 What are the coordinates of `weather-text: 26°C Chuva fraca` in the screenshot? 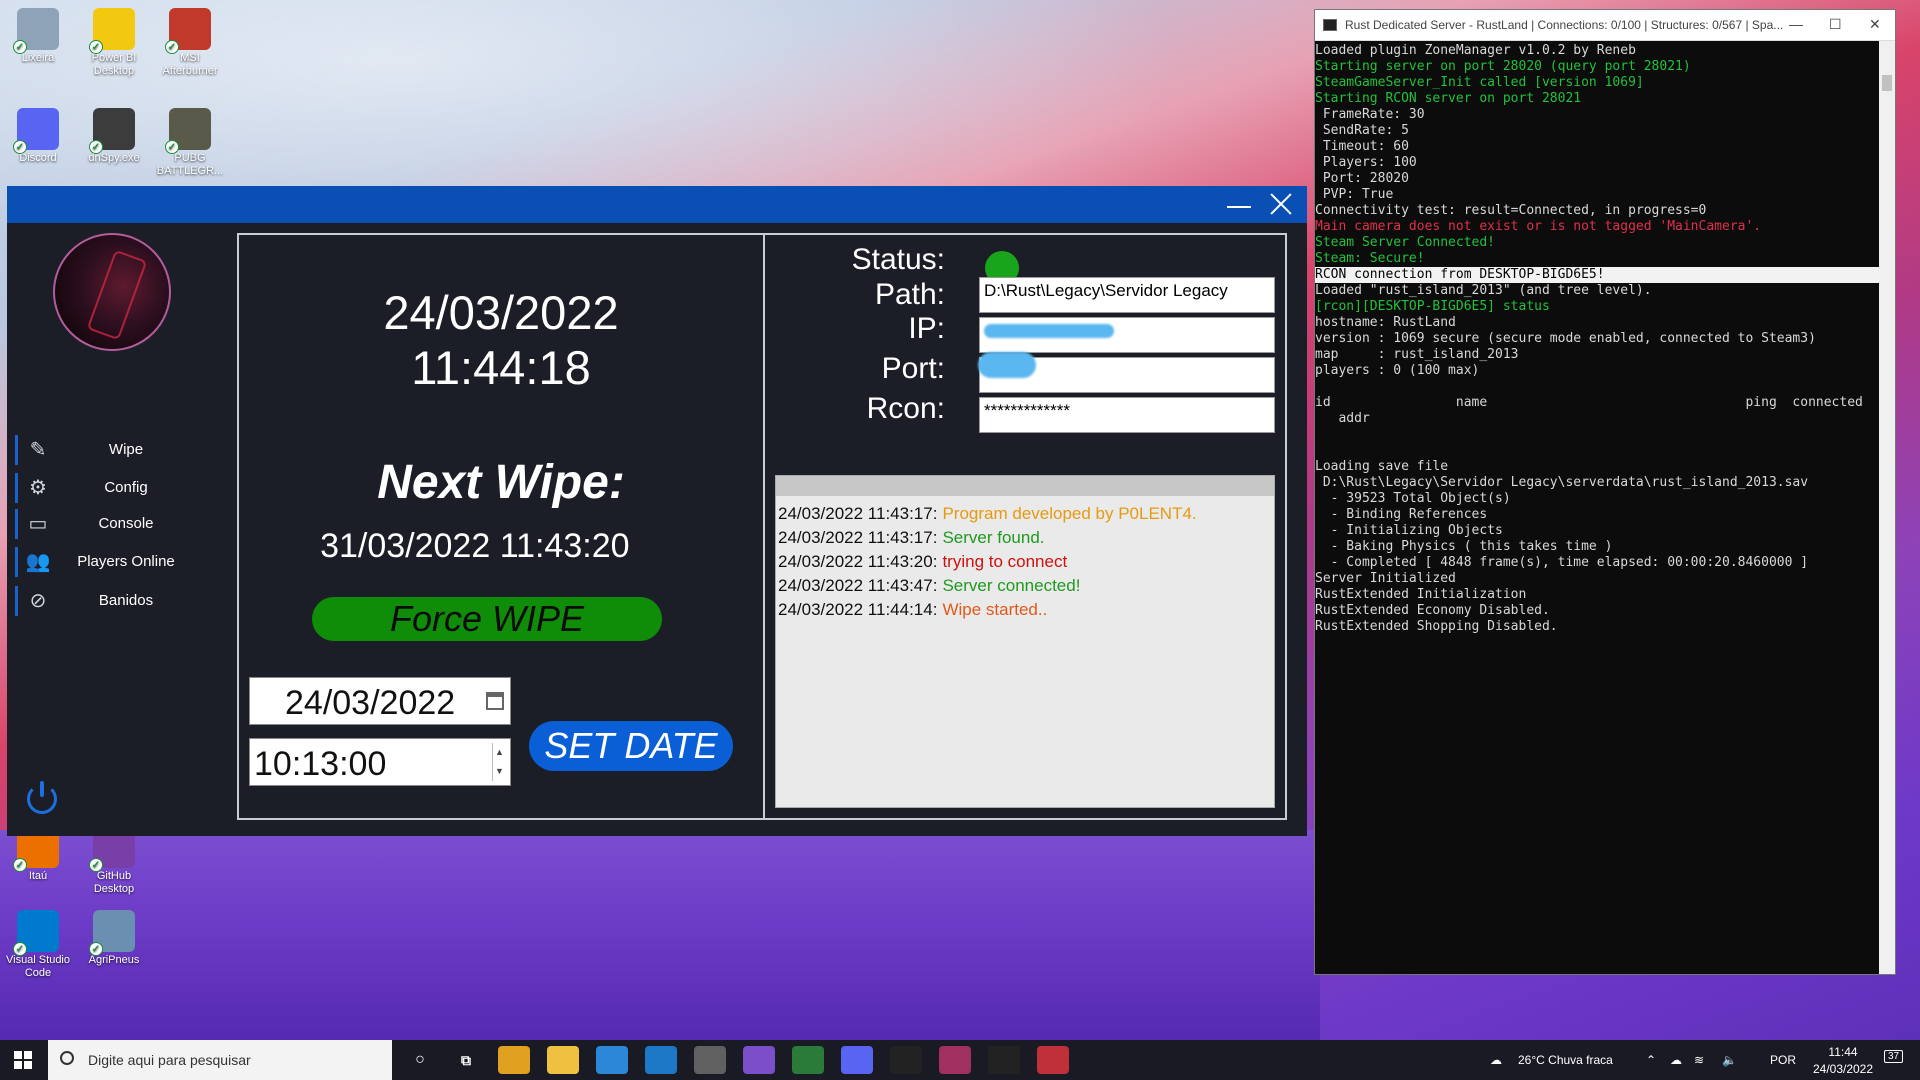 It's located at (1565, 1060).